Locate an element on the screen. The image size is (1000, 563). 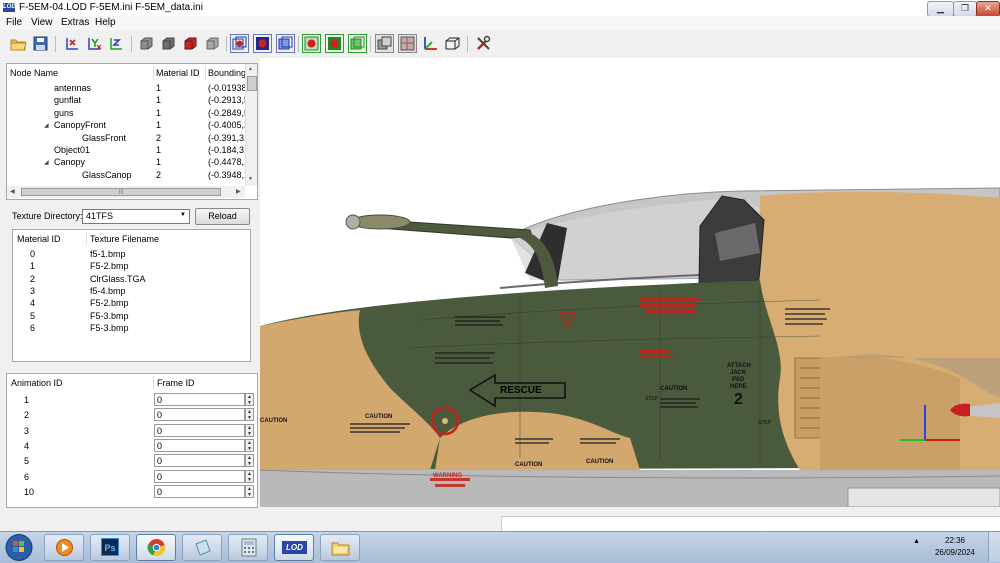
column-header-animation-id: Animation ID is located at coordinates (37, 383).